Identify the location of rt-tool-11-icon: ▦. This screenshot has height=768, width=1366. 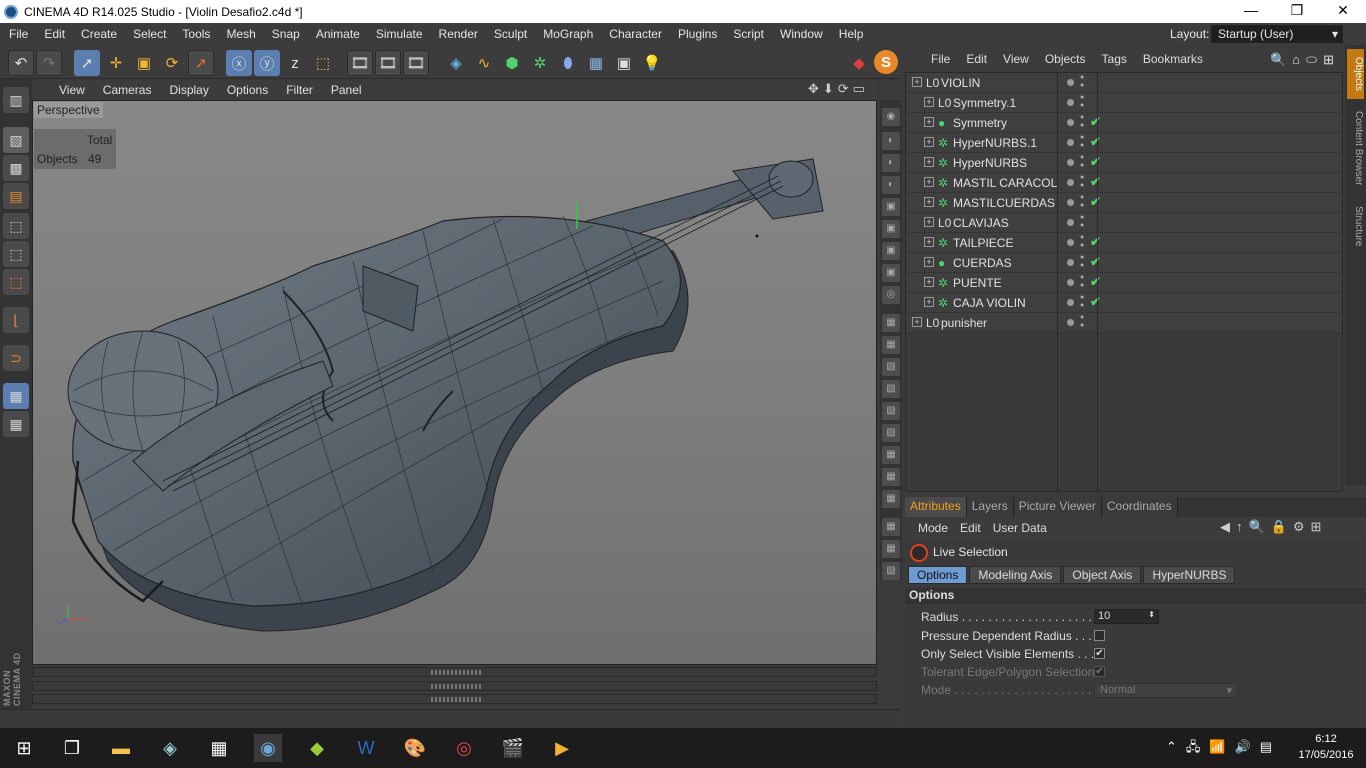
(891, 345).